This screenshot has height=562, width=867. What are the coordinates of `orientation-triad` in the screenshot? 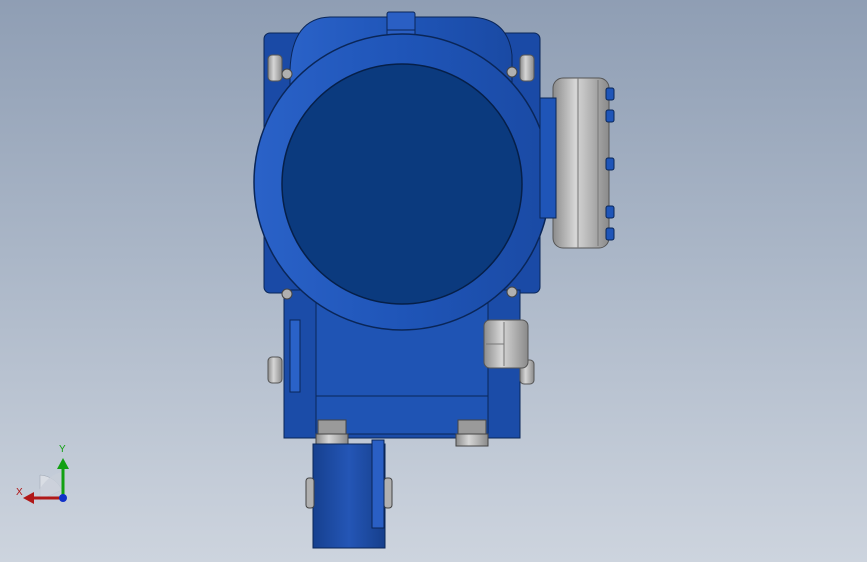 It's located at (46, 481).